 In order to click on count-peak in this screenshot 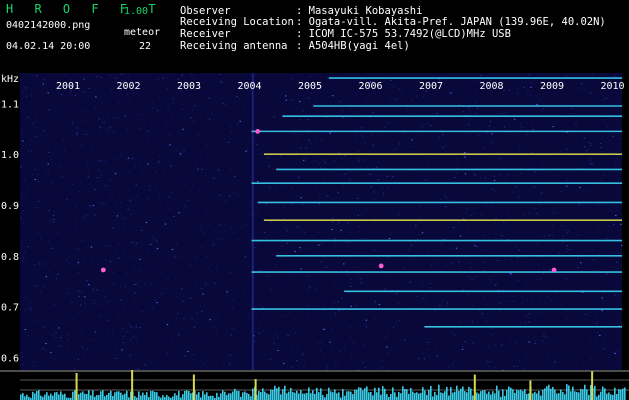, I will do `click(255, 389)`.